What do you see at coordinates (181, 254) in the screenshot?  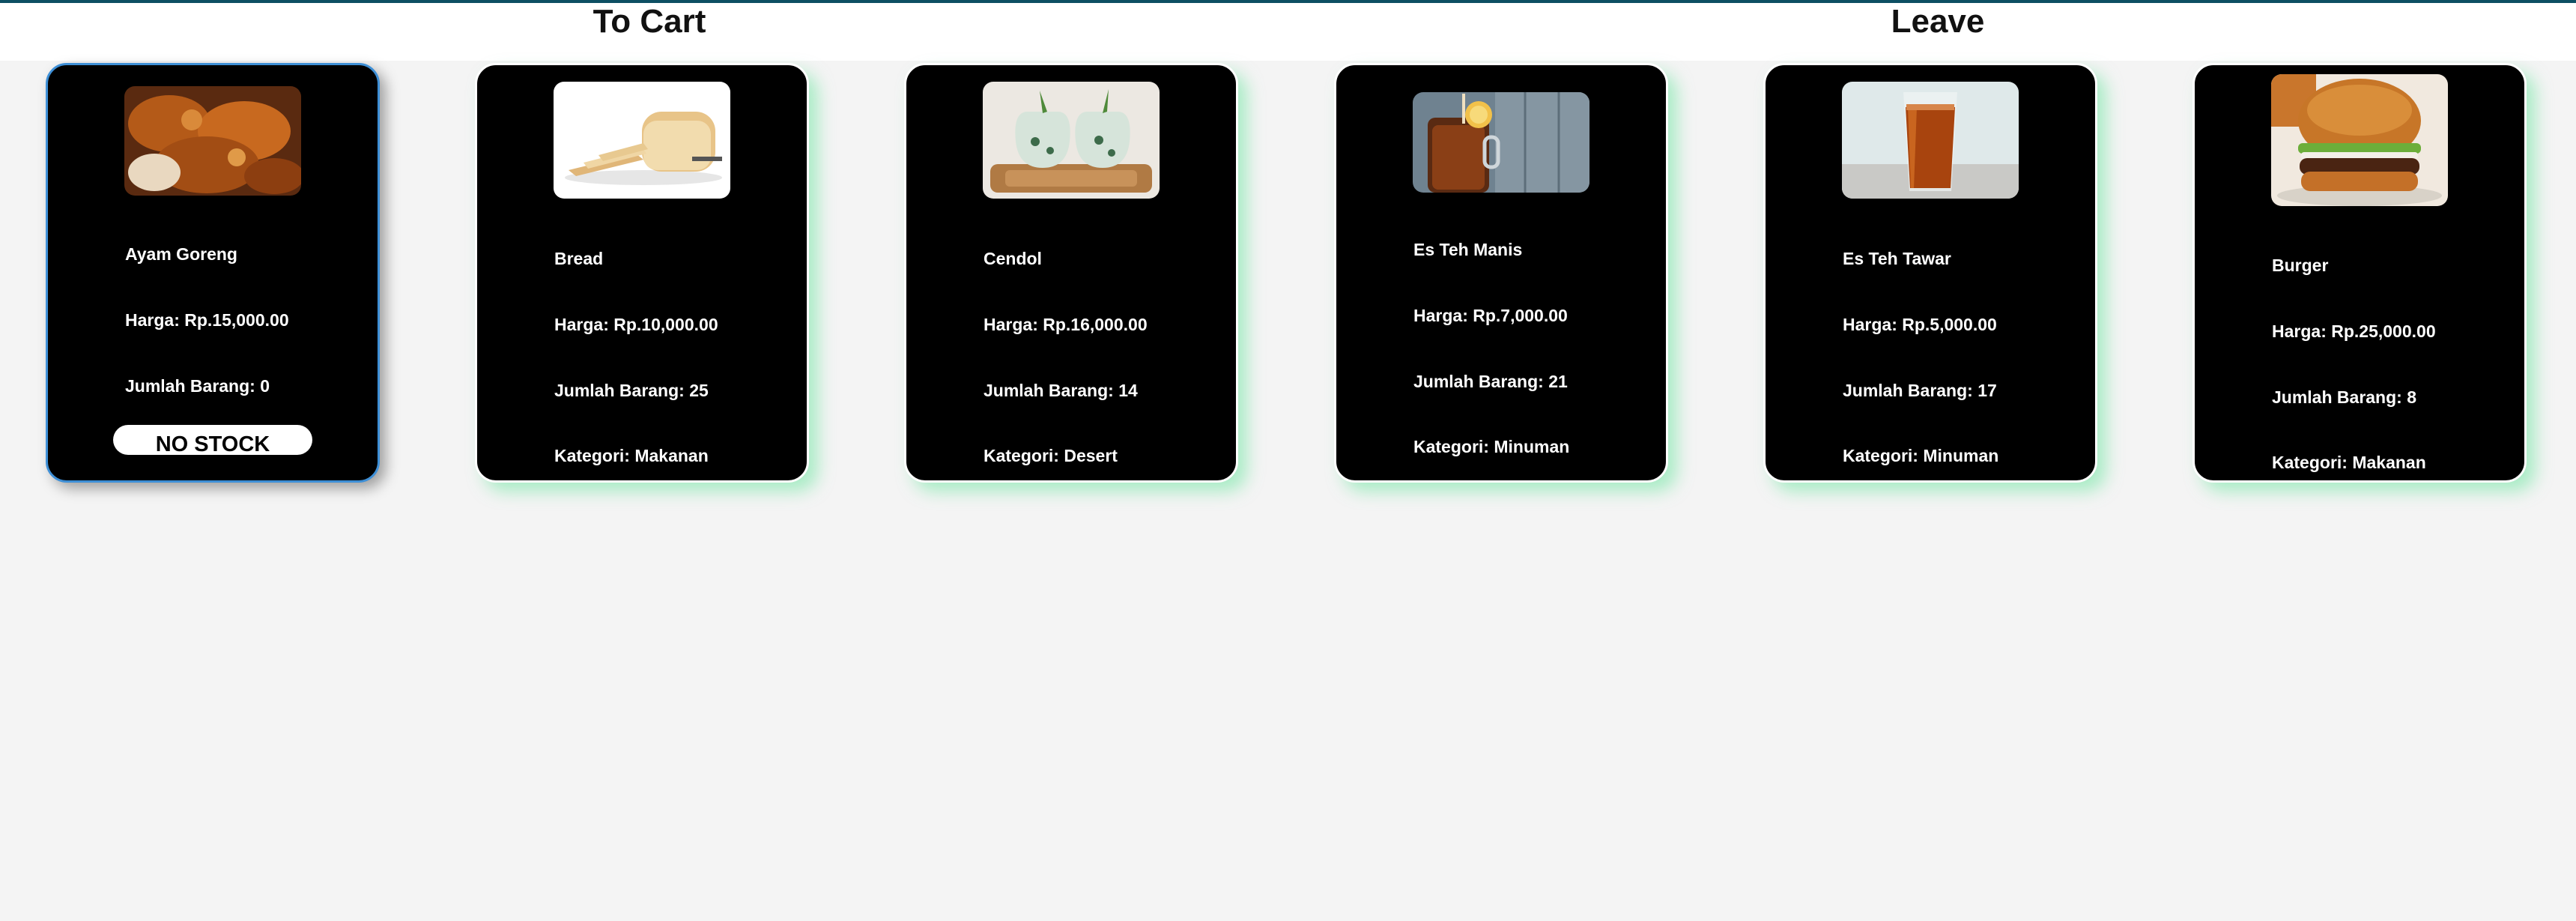 I see `product-name: Ayam Goreng` at bounding box center [181, 254].